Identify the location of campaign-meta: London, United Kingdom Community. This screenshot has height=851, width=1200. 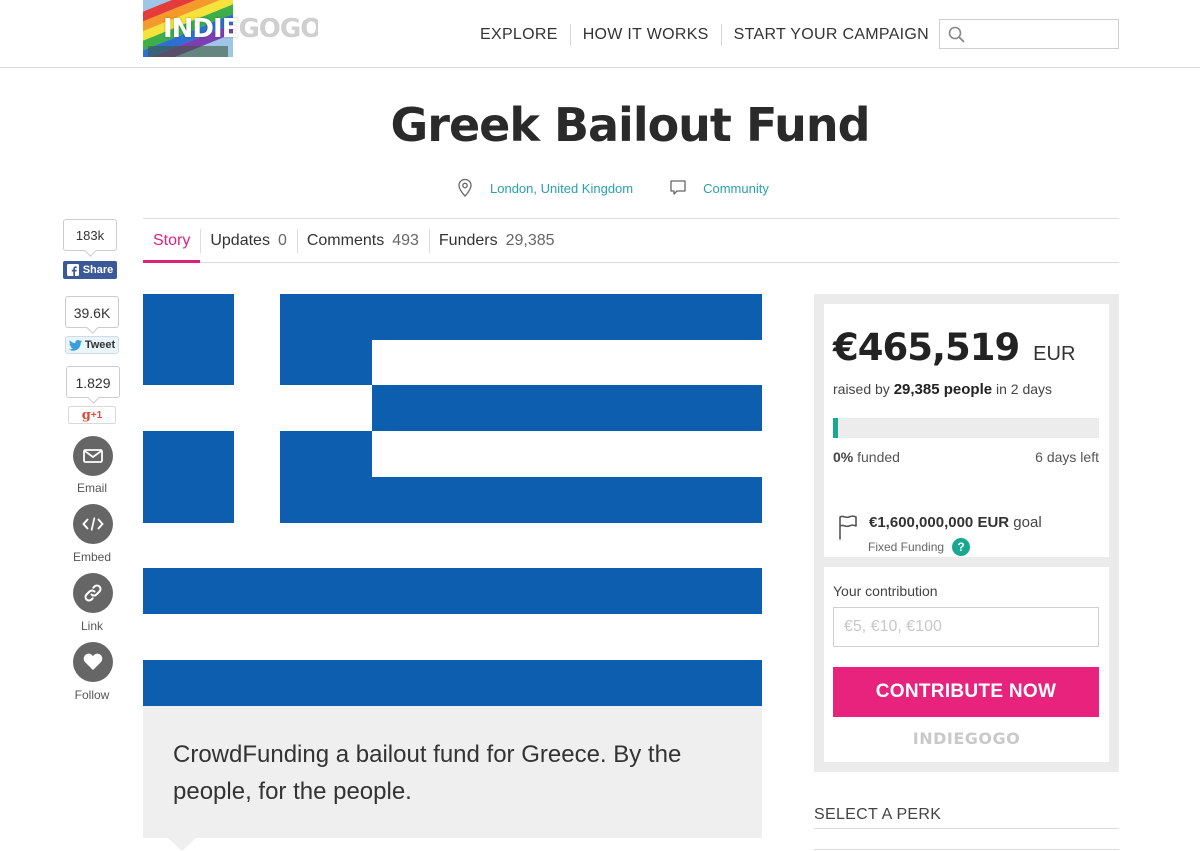
(612, 188).